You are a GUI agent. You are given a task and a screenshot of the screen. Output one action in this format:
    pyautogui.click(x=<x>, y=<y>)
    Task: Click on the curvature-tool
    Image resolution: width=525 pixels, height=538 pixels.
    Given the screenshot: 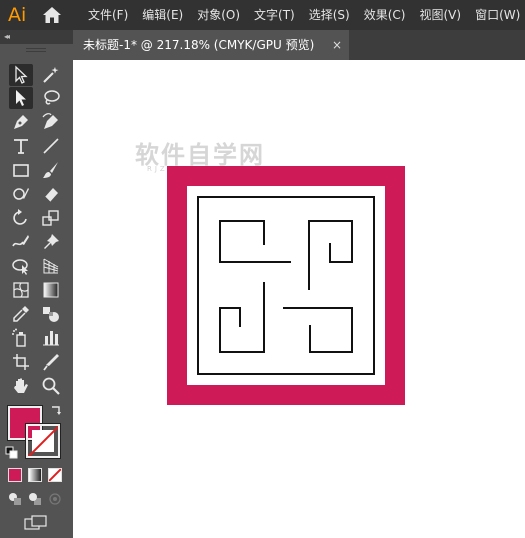 What is the action you would take?
    pyautogui.click(x=51, y=122)
    